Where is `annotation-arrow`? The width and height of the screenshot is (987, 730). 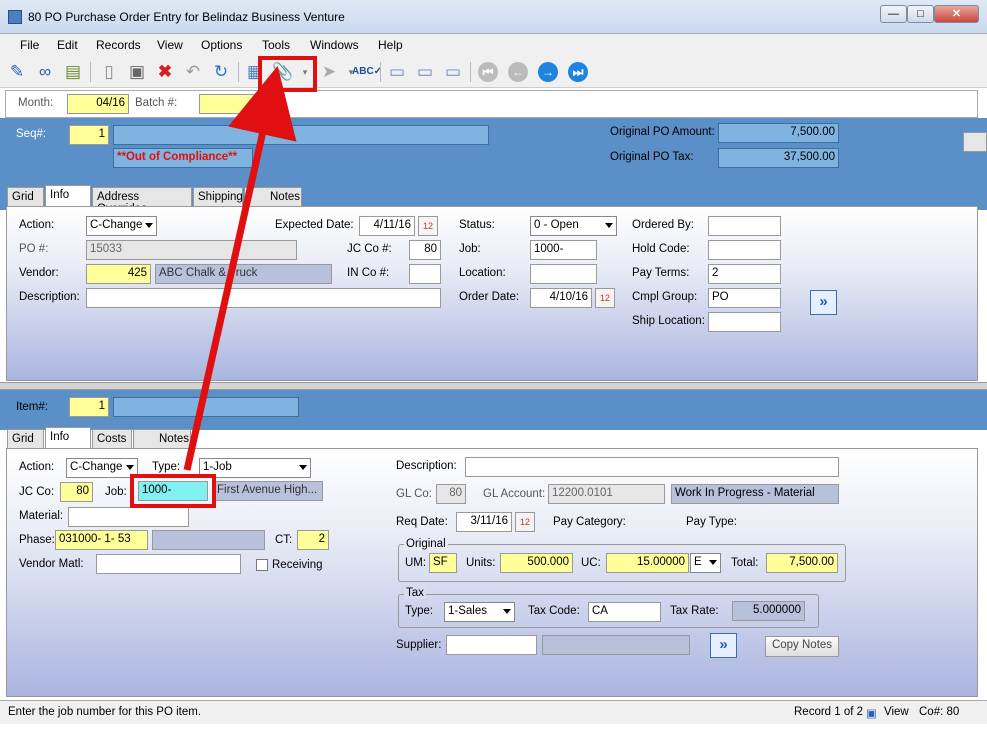
annotation-arrow is located at coordinates (240, 268).